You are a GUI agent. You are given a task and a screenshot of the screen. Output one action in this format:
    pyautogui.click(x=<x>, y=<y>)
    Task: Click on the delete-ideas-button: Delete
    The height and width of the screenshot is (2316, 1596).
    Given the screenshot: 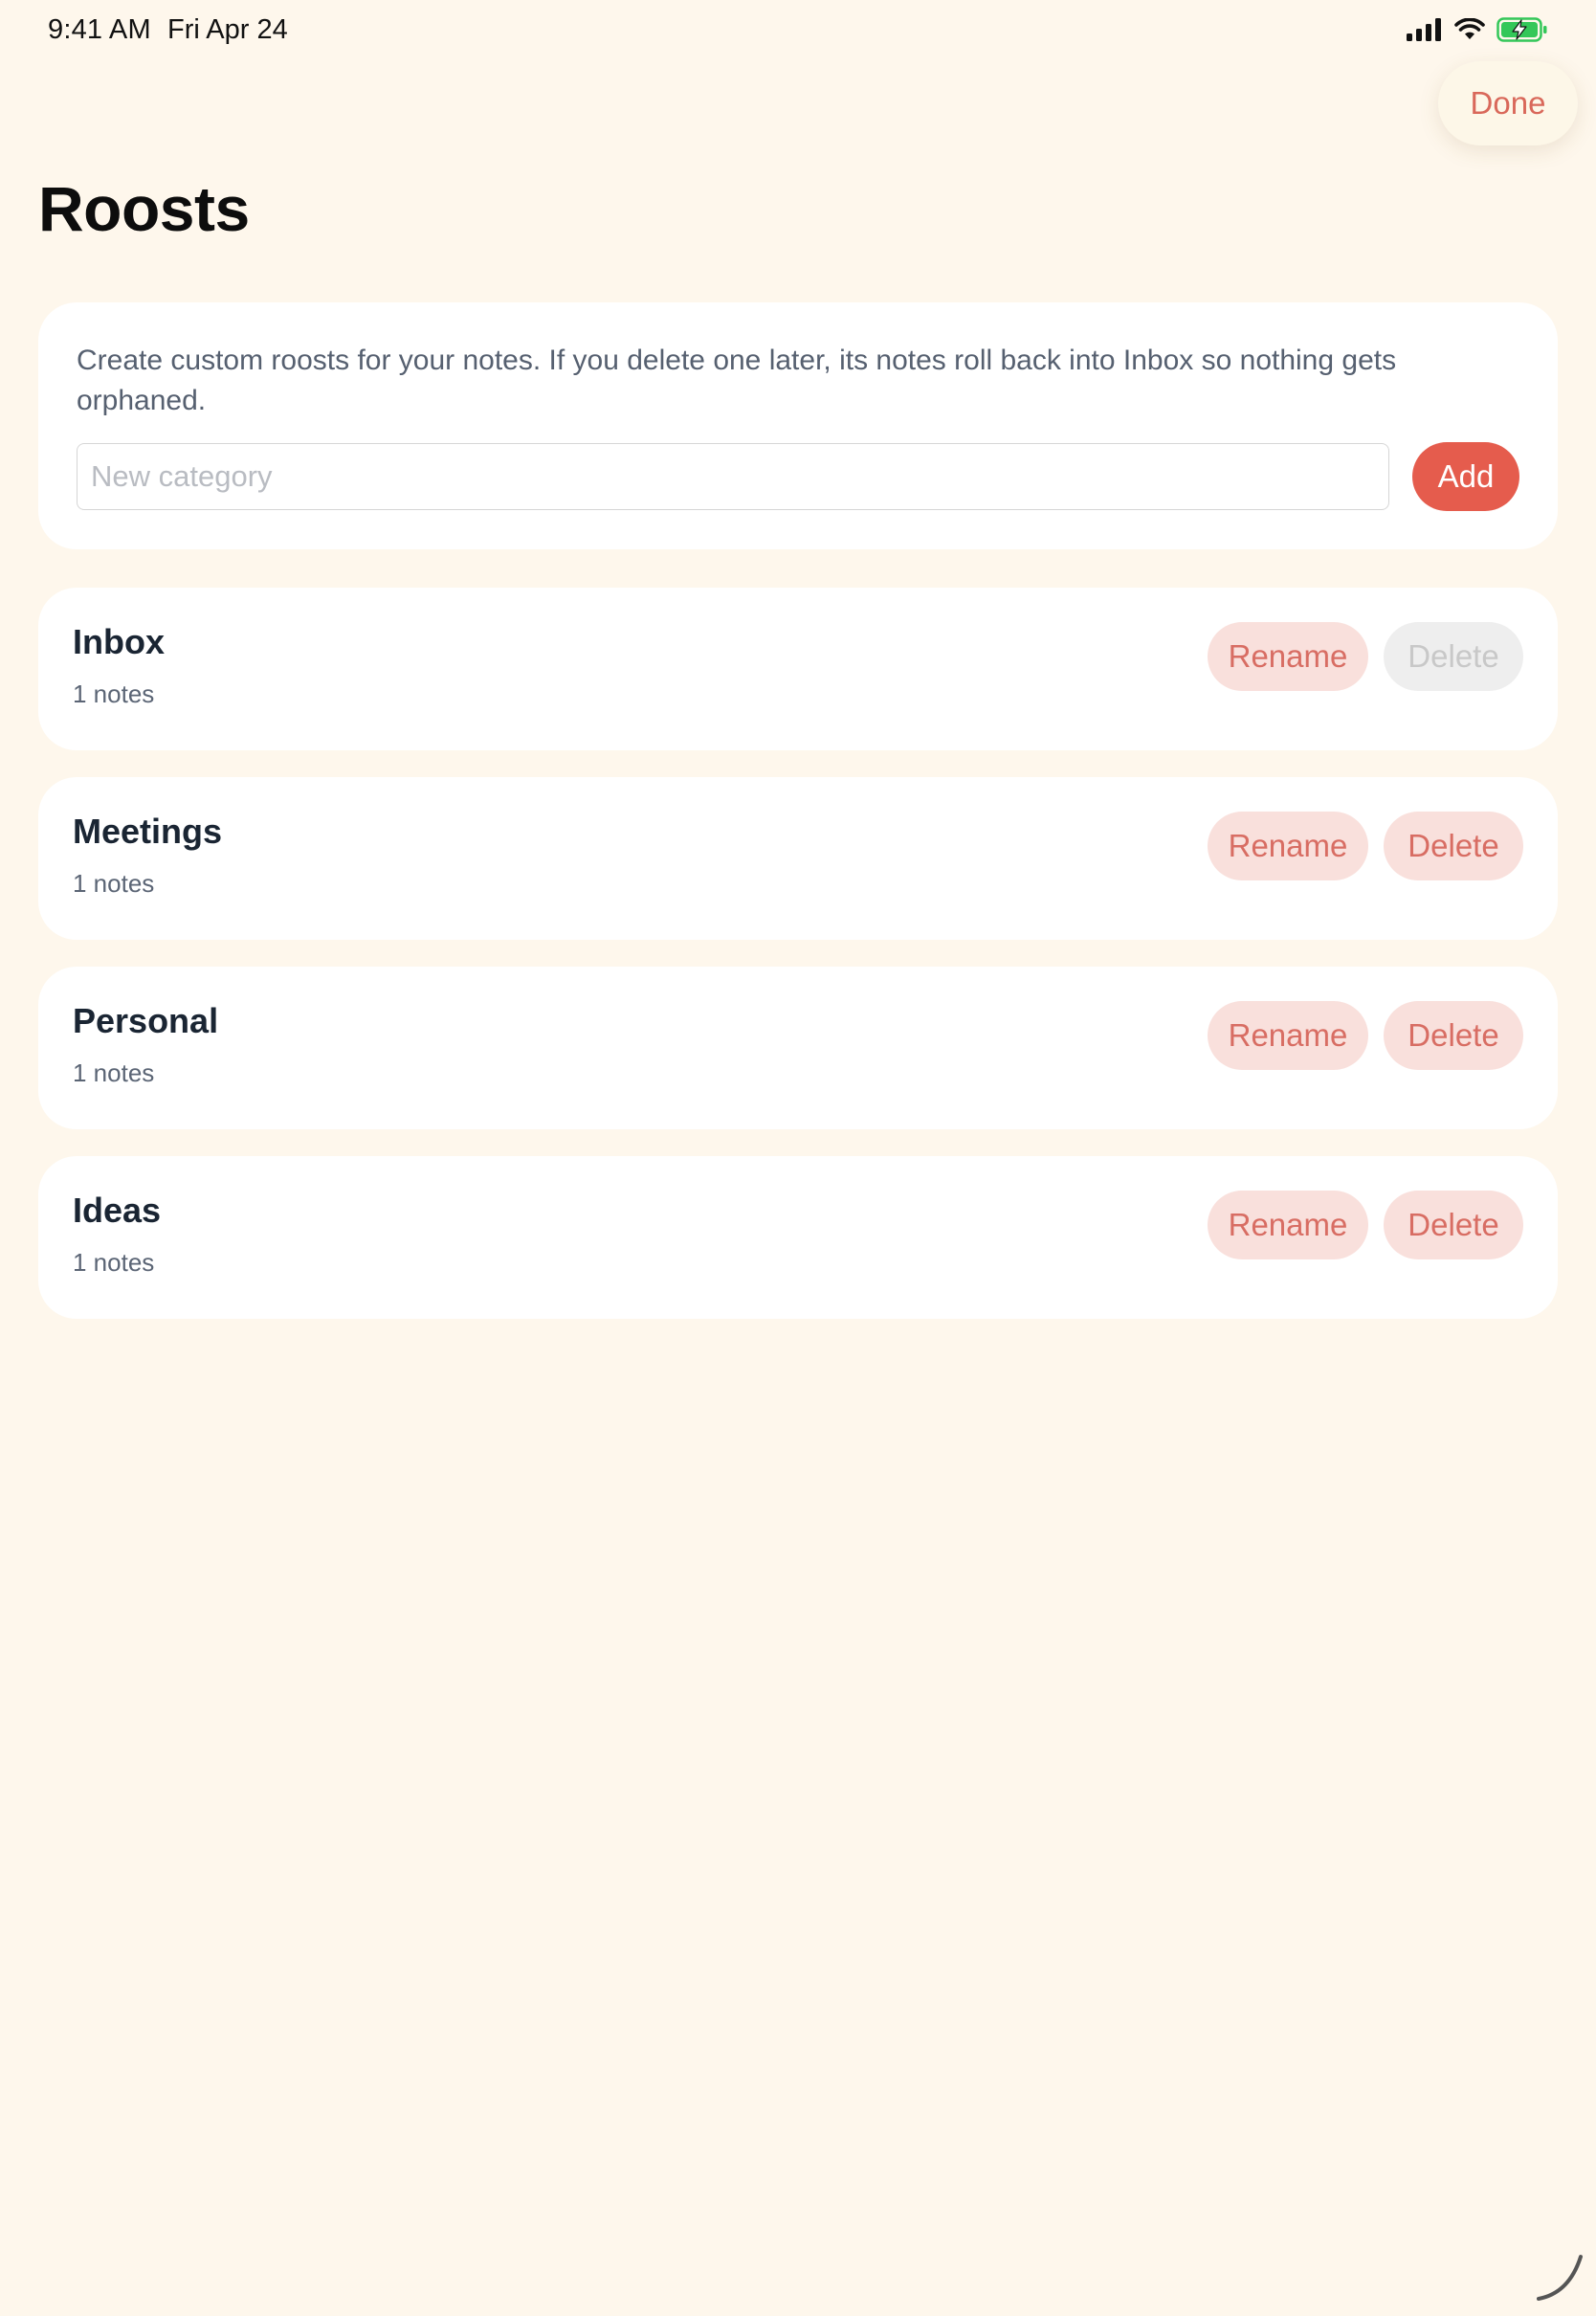 What is the action you would take?
    pyautogui.click(x=1454, y=1225)
    